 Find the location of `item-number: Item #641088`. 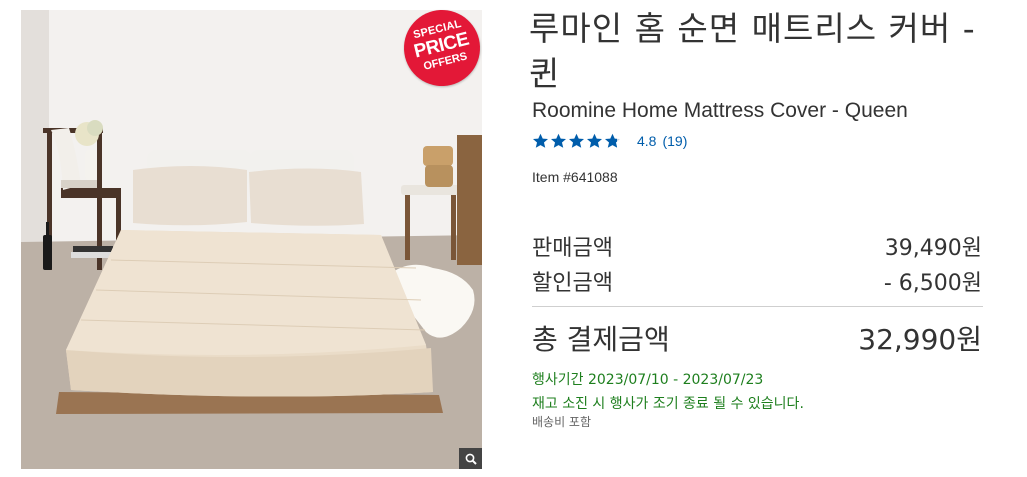

item-number: Item #641088 is located at coordinates (575, 177).